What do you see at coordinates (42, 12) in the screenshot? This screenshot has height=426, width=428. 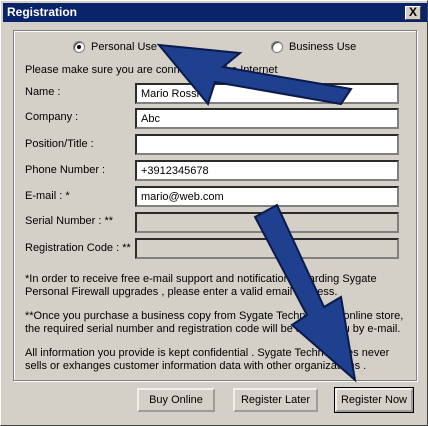 I see `window-title: Registration` at bounding box center [42, 12].